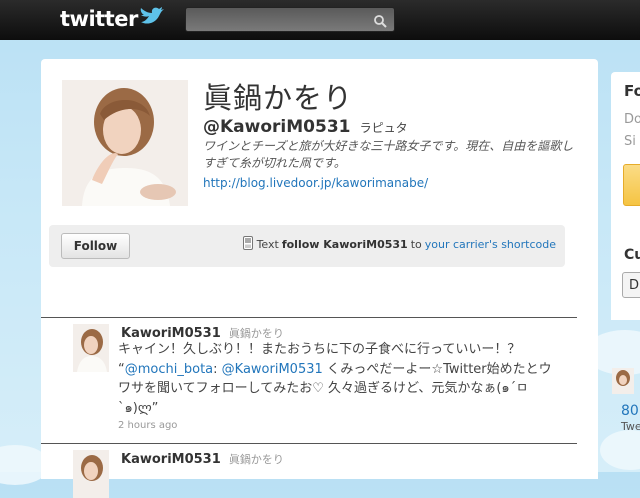 This screenshot has width=640, height=498. What do you see at coordinates (277, 127) in the screenshot?
I see `profile-handle: @KaworiM0531` at bounding box center [277, 127].